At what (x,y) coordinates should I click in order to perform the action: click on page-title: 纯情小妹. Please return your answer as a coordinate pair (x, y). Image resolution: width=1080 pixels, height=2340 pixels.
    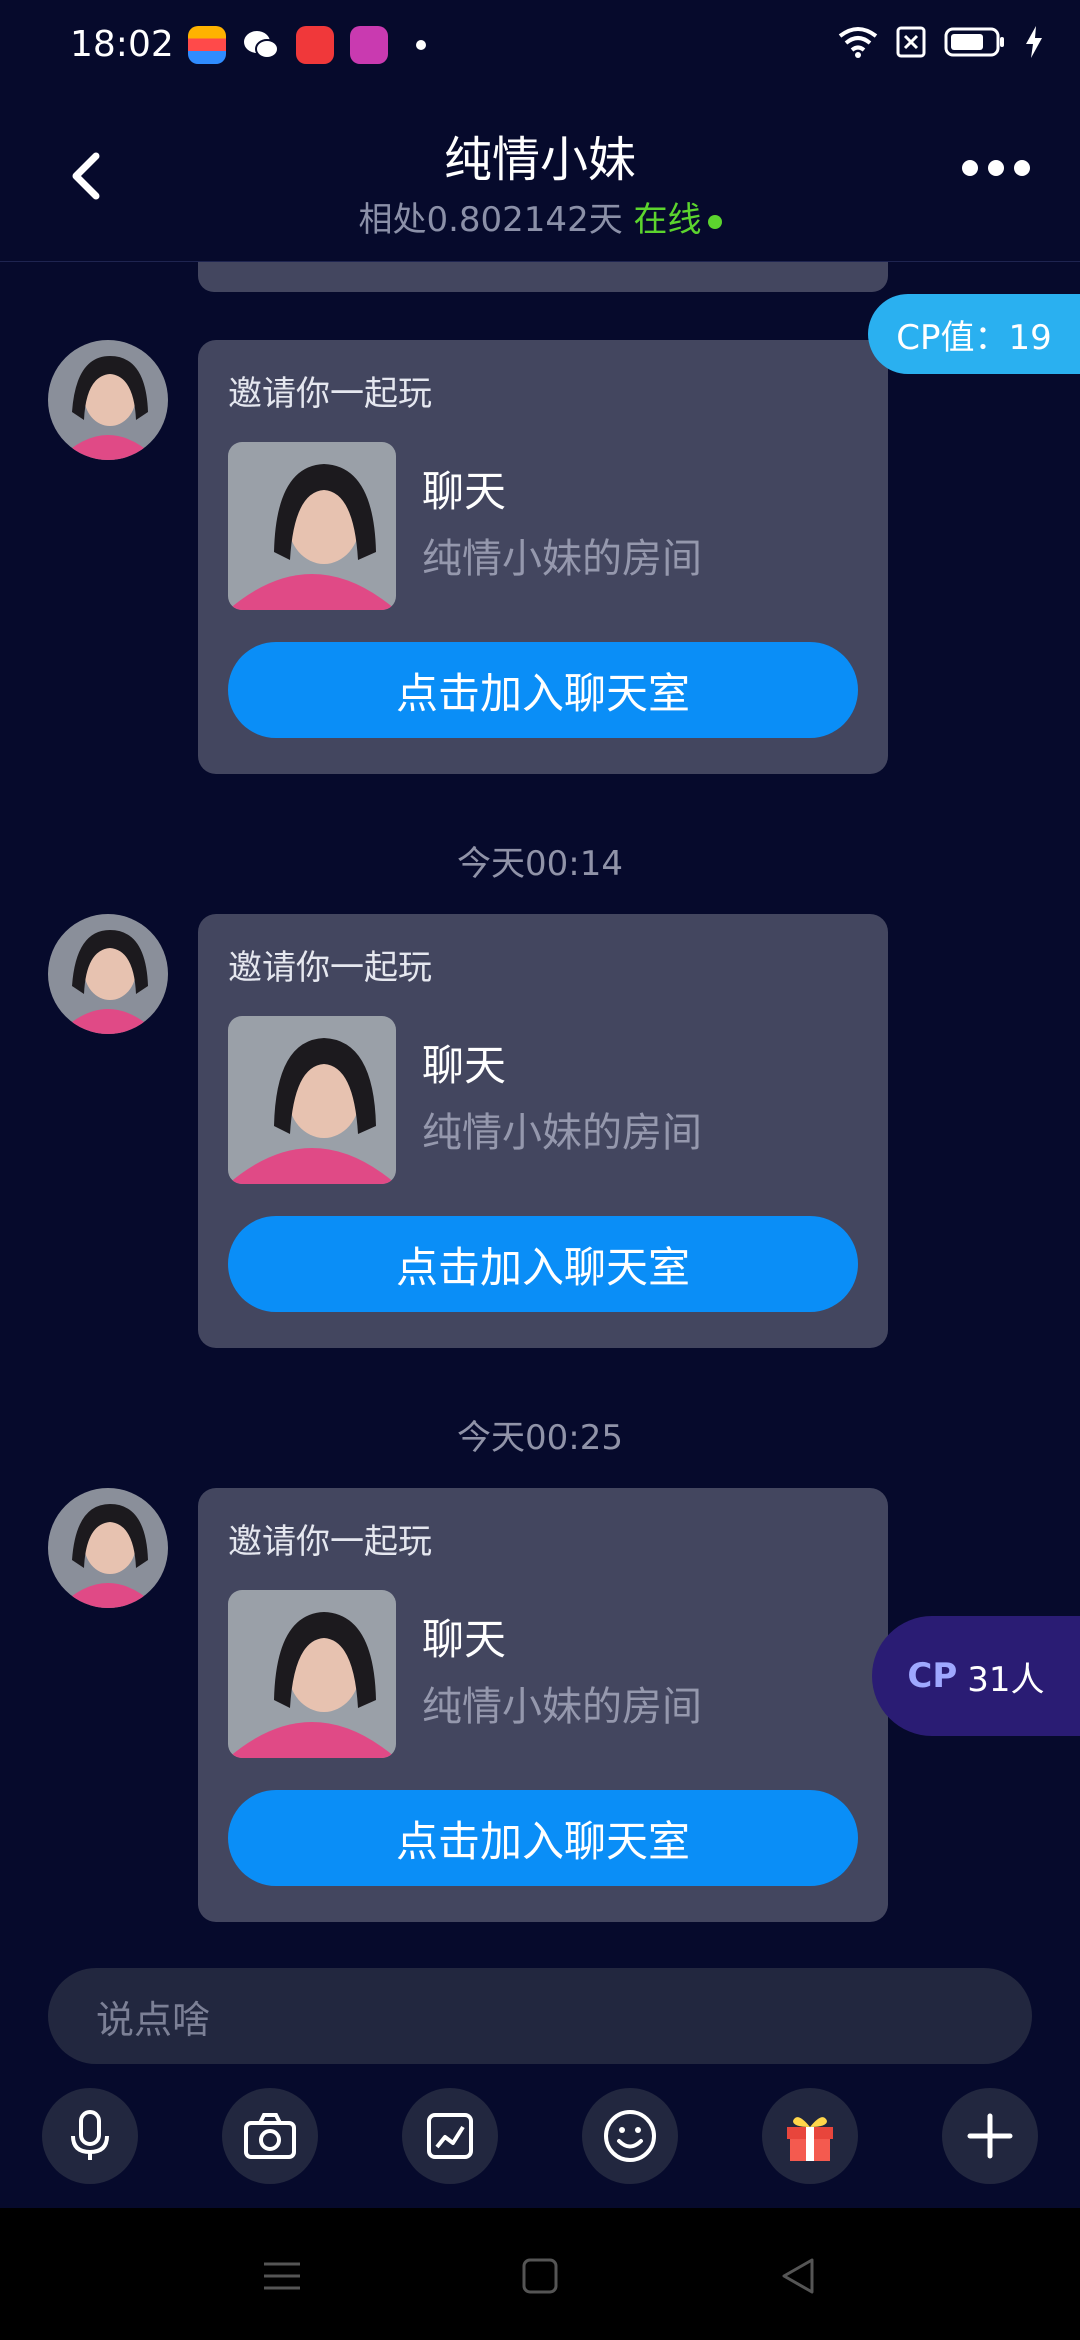
    Looking at the image, I should click on (539, 160).